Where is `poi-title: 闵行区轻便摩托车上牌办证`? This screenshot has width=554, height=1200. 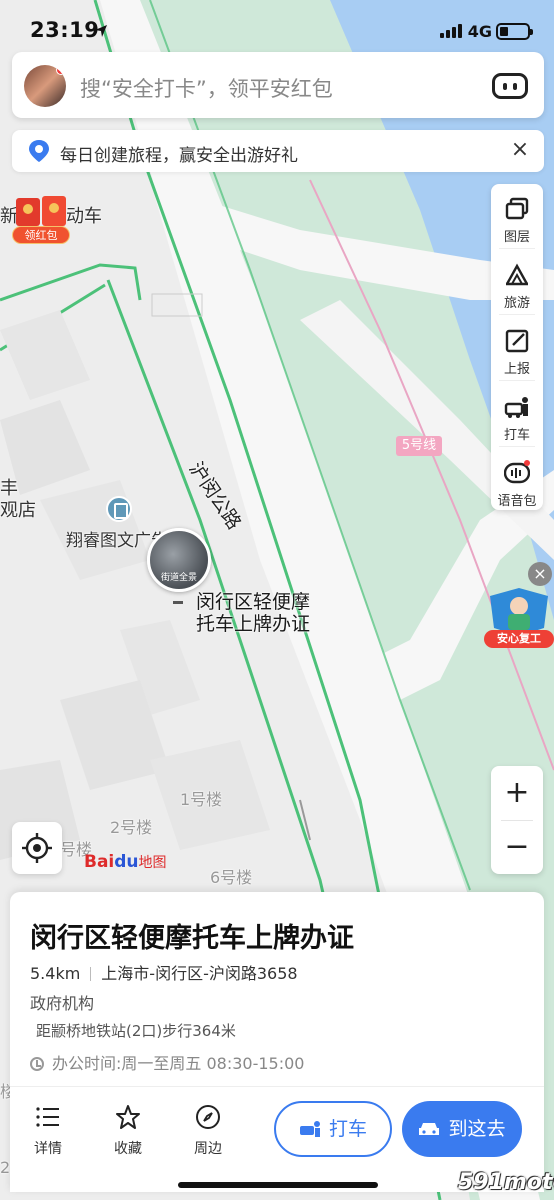 poi-title: 闵行区轻便摩托车上牌办证 is located at coordinates (192, 938).